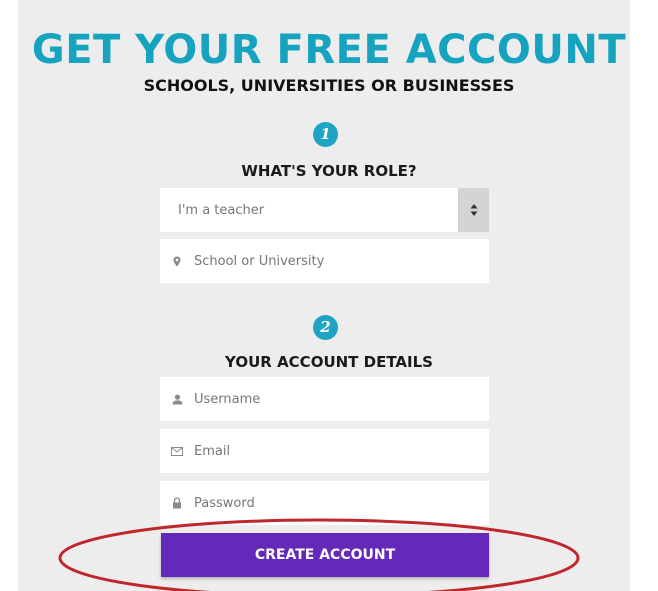 This screenshot has width=658, height=591. What do you see at coordinates (224, 503) in the screenshot?
I see `password-placeholder: Password` at bounding box center [224, 503].